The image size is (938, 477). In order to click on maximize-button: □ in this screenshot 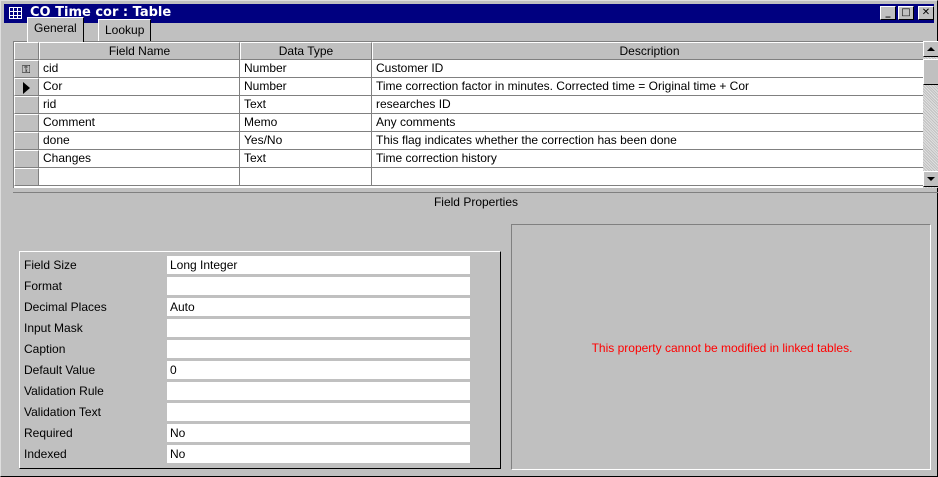, I will do `click(906, 13)`.